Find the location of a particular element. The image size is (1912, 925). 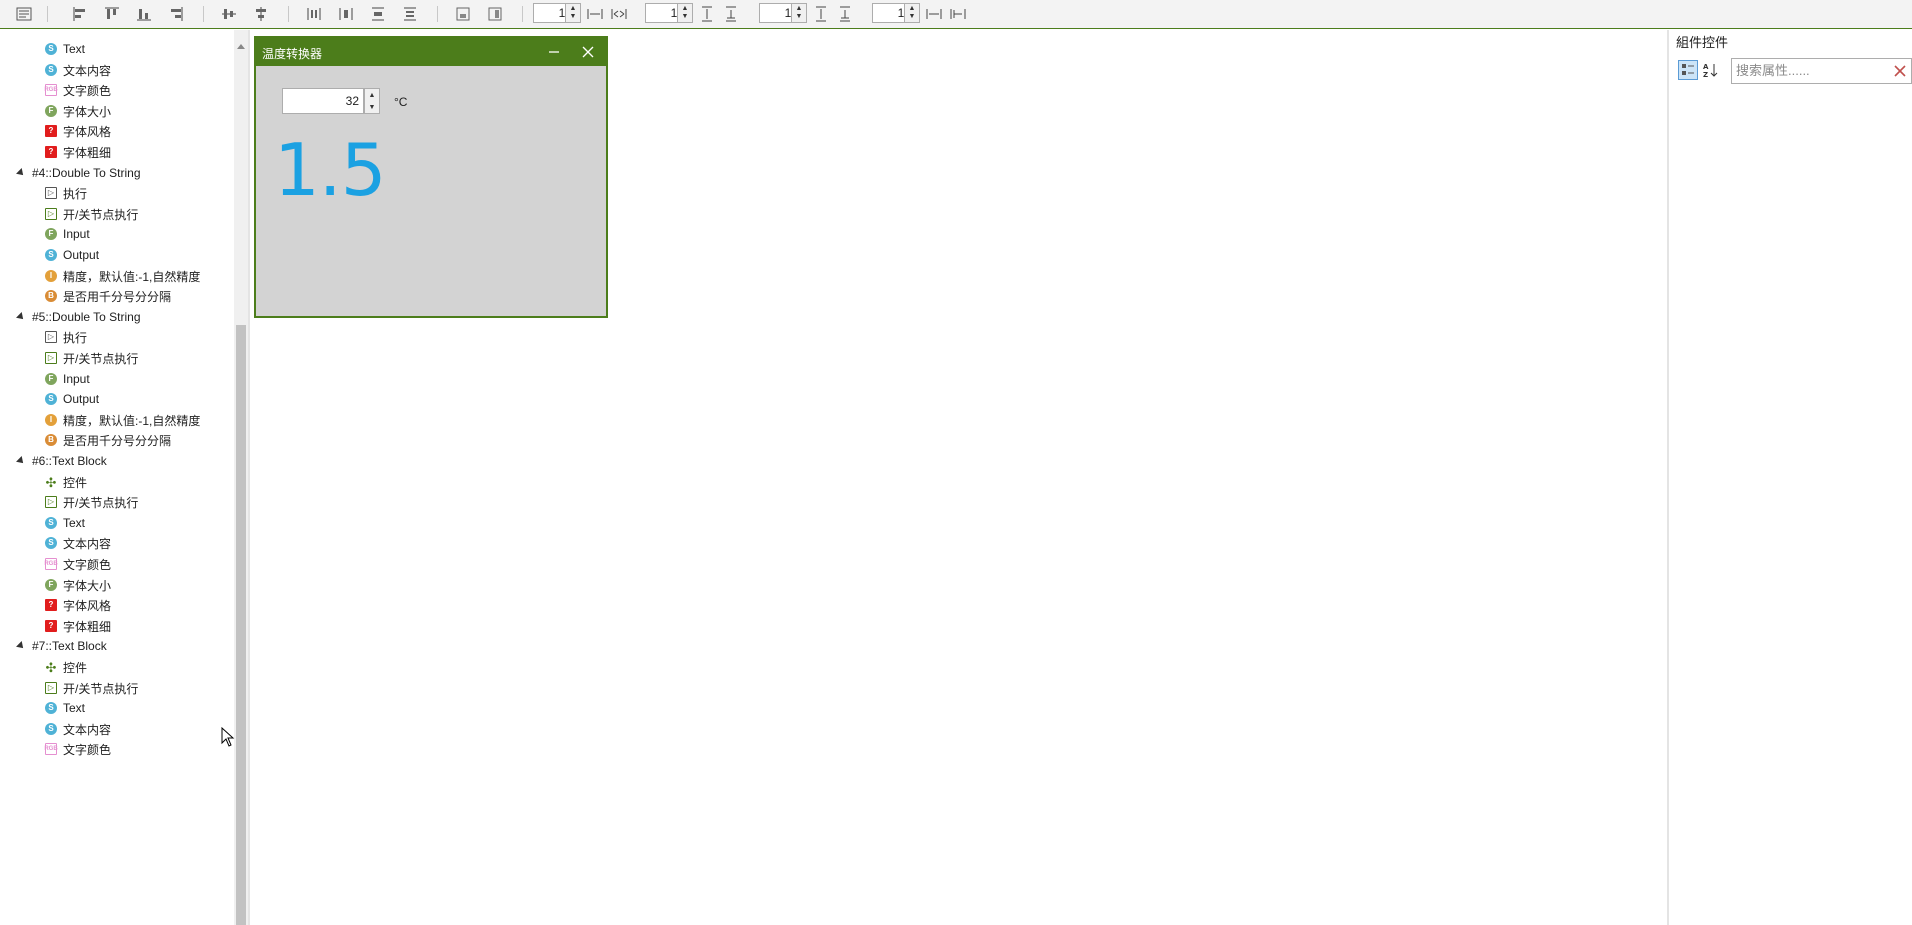

tree-item-label: 是否用千分号分分隔 is located at coordinates (117, 296).